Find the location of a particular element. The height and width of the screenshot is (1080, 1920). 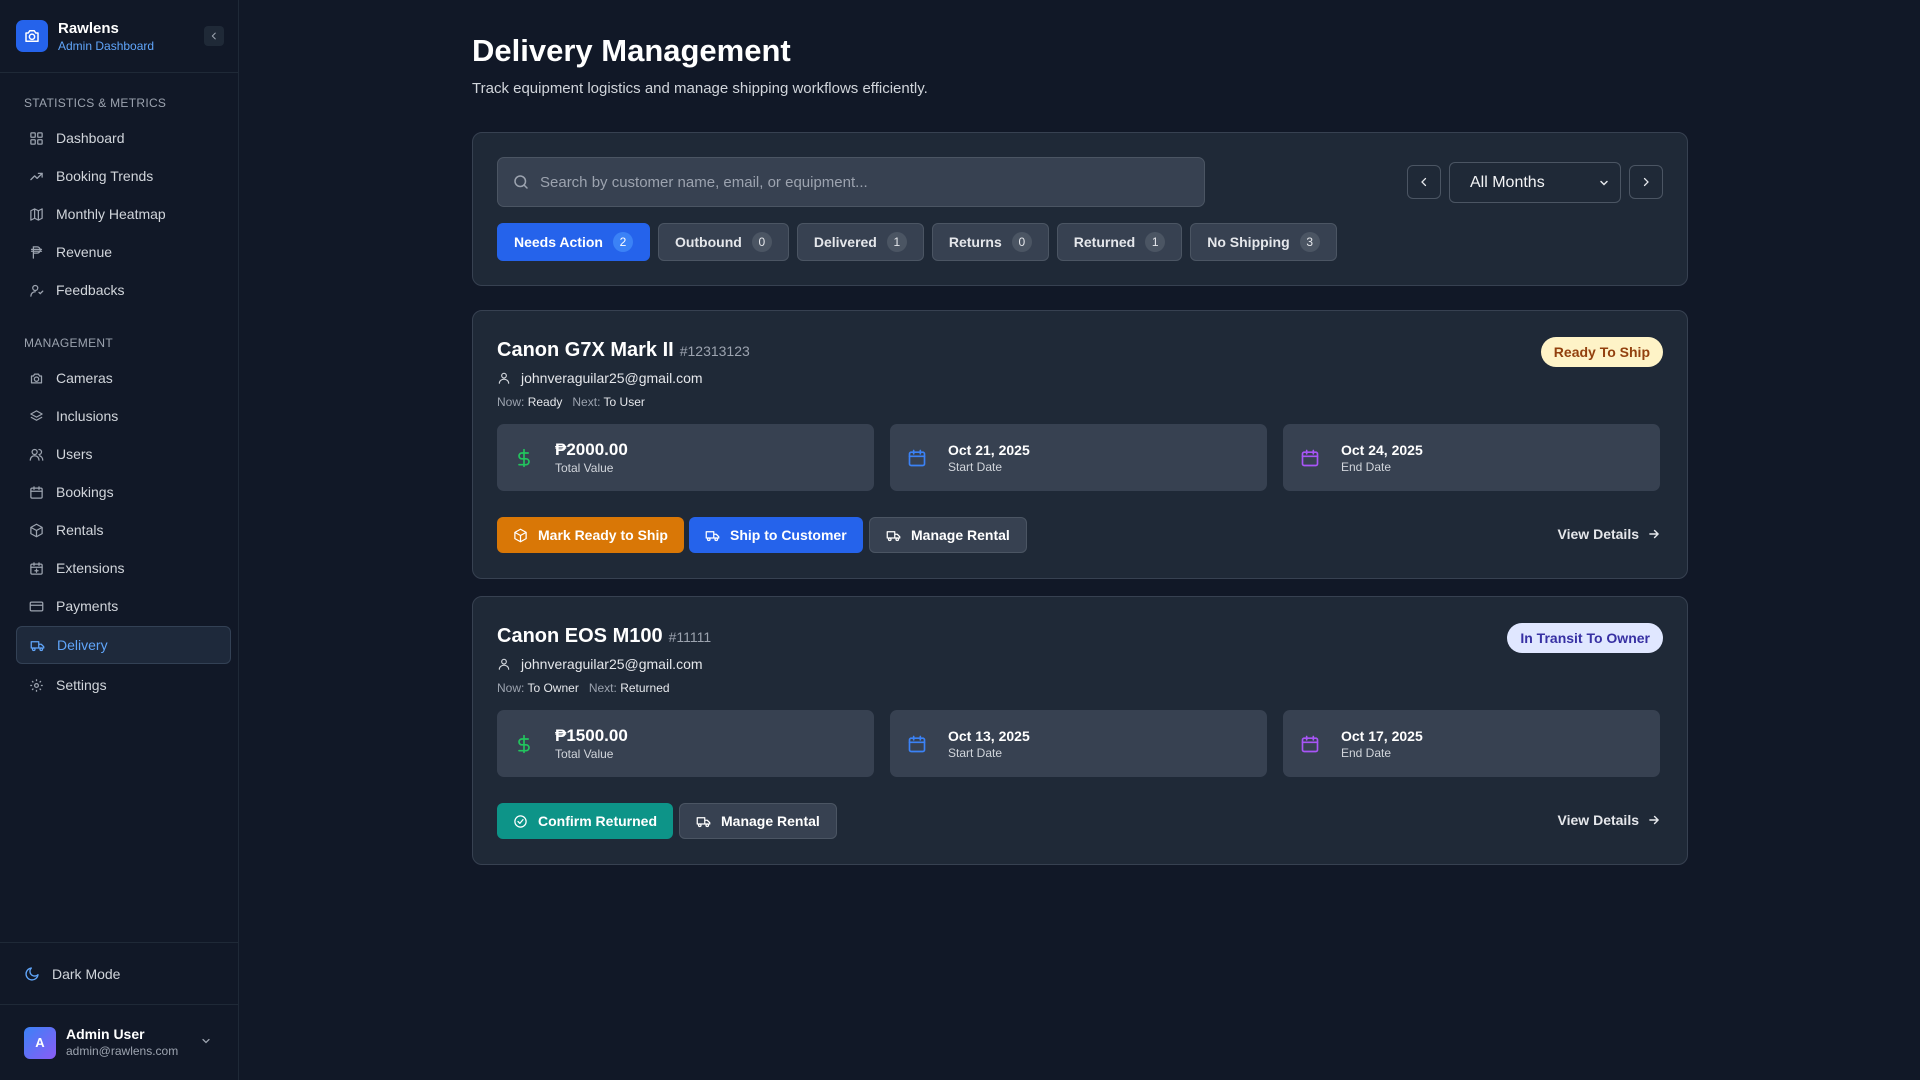

tab-label: Needs Action is located at coordinates (558, 242).